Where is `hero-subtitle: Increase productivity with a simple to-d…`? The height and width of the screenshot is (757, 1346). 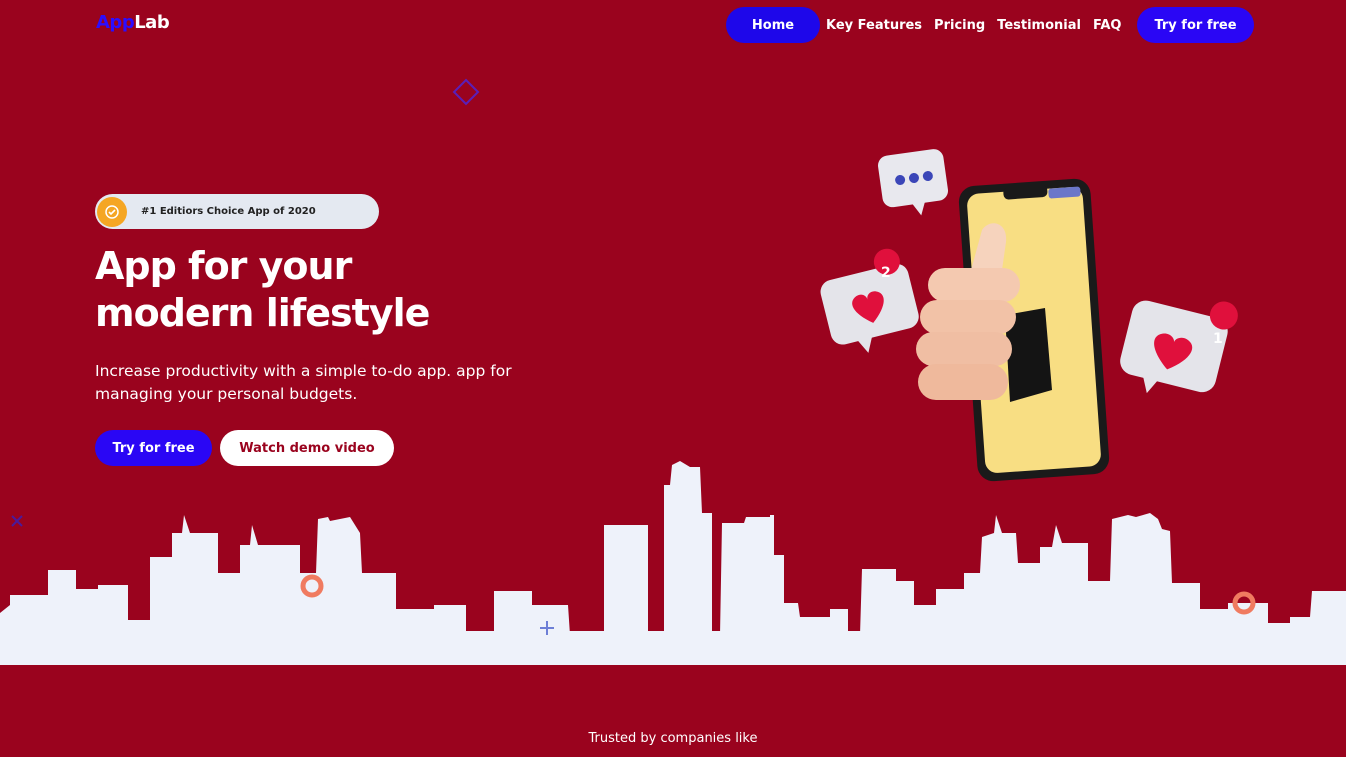 hero-subtitle: Increase productivity with a simple to-d… is located at coordinates (303, 382).